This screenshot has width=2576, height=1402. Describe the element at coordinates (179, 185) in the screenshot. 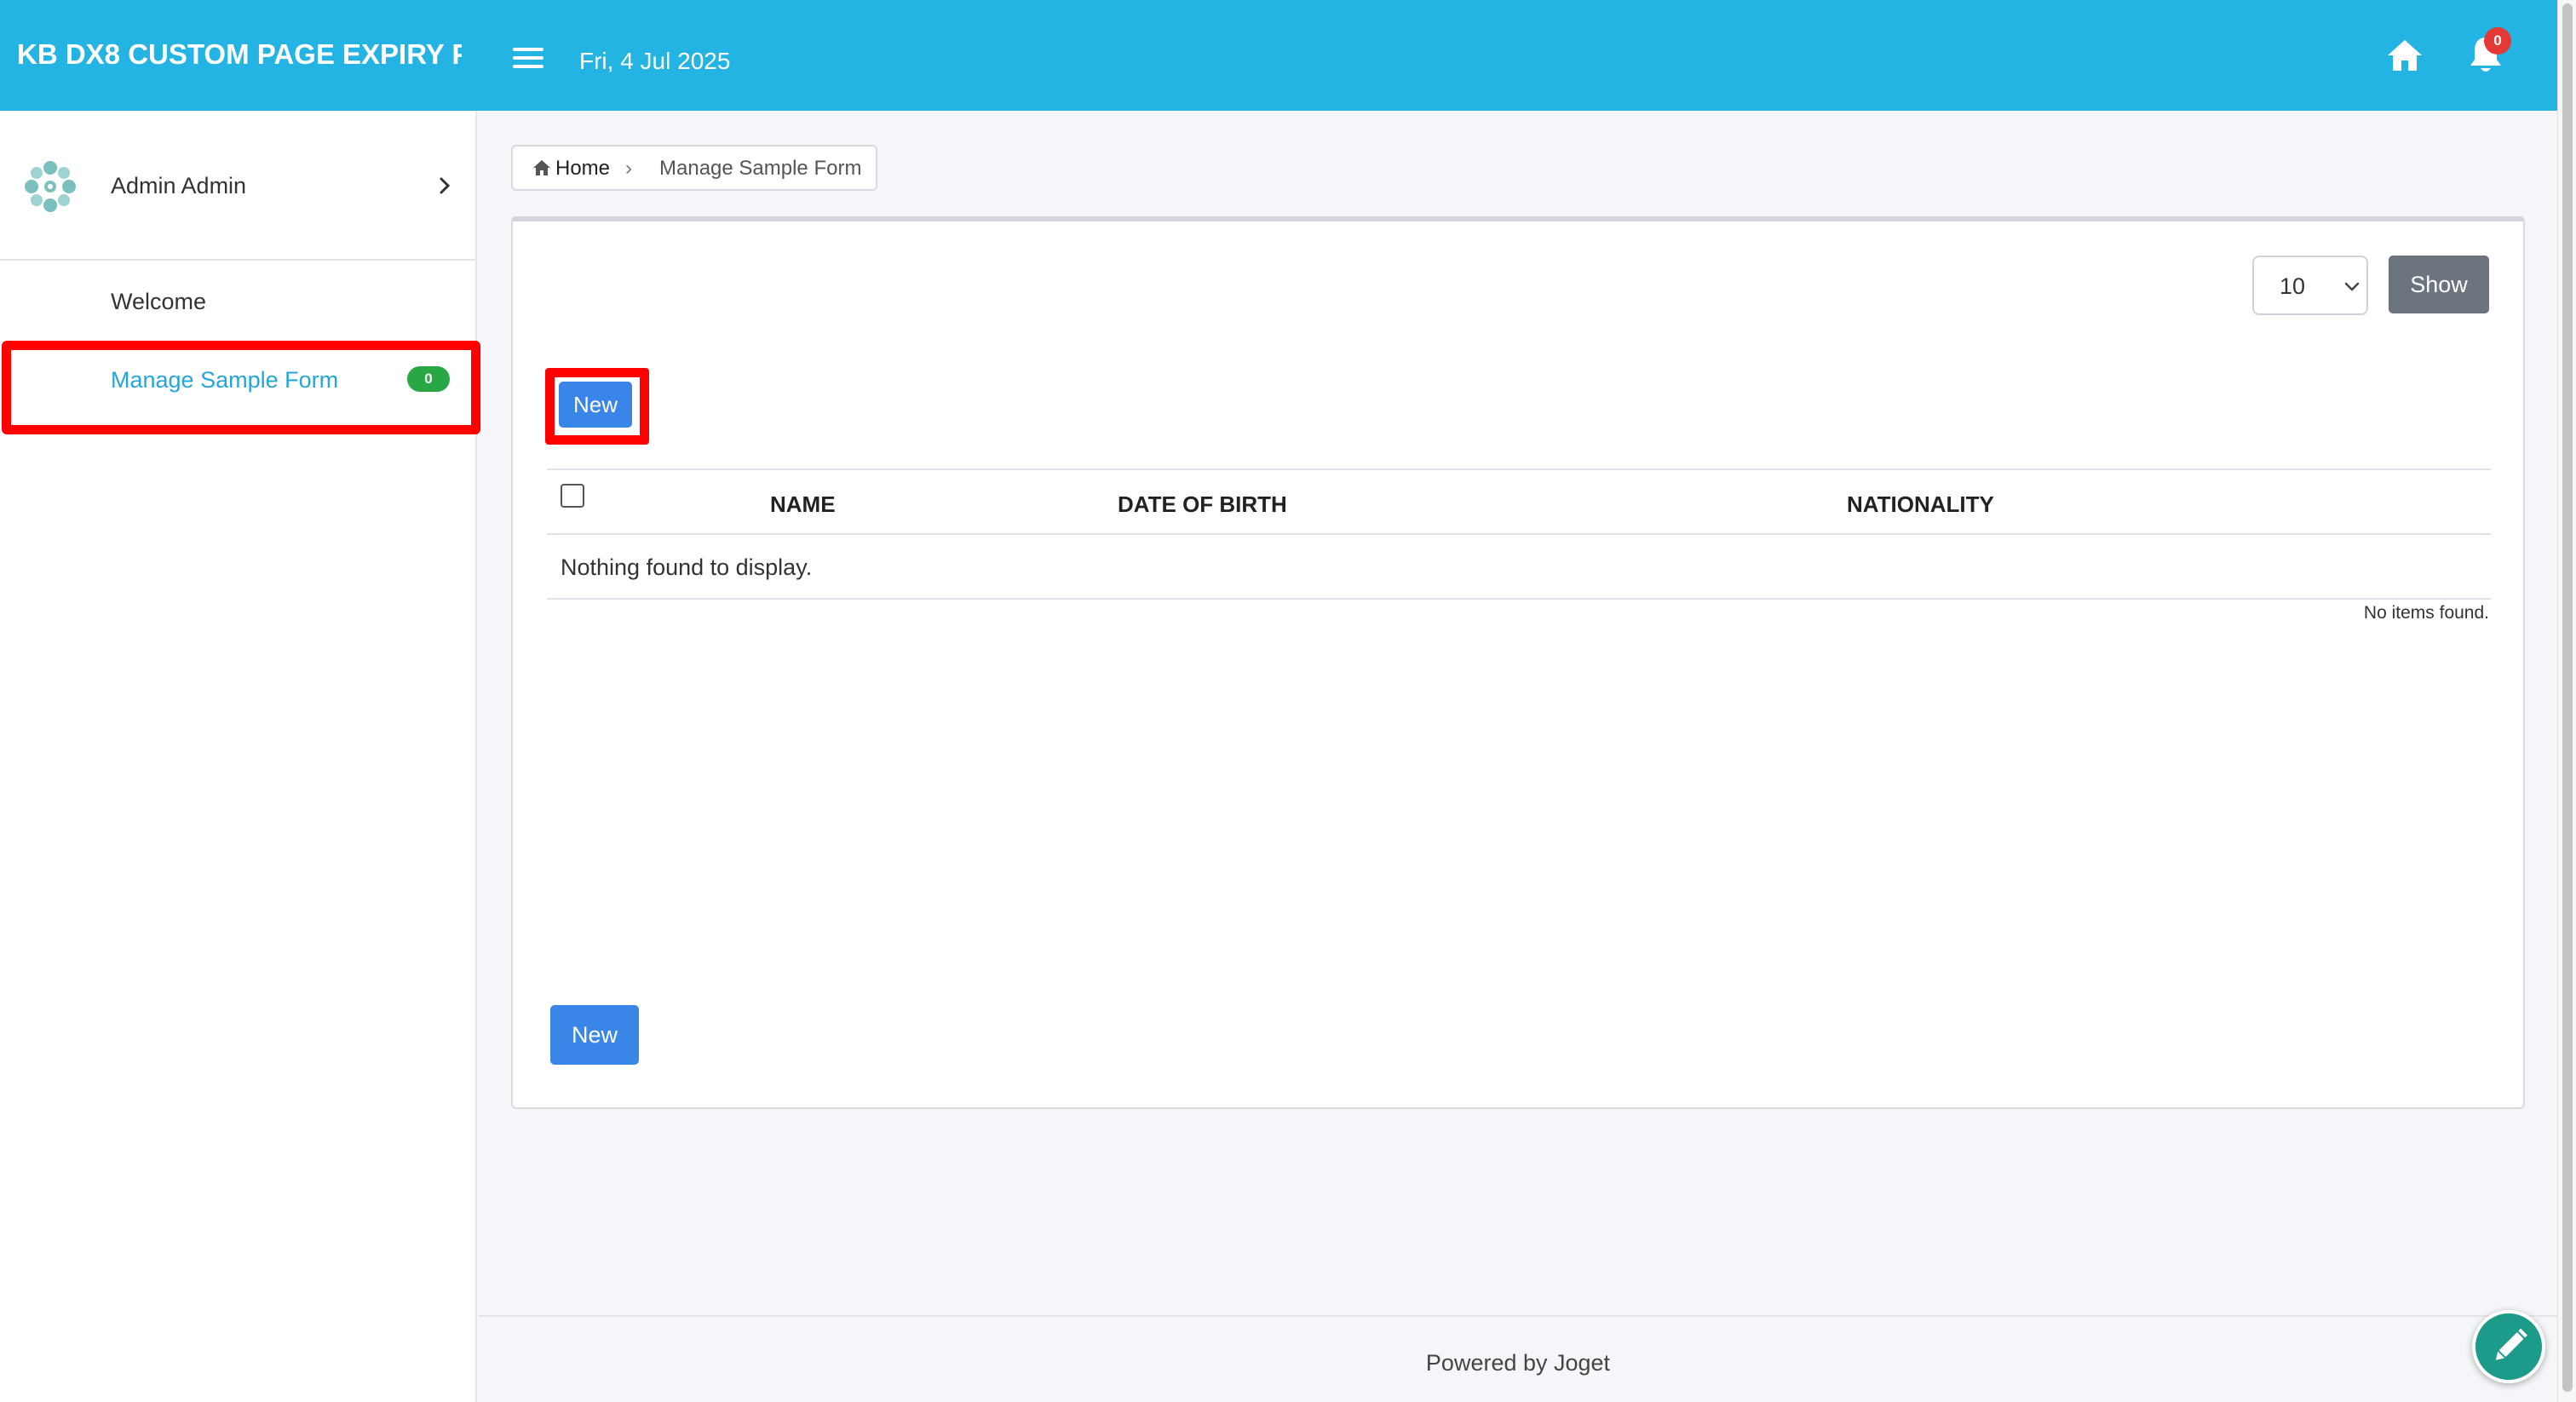

I see `user-name: Admin Admin` at that location.